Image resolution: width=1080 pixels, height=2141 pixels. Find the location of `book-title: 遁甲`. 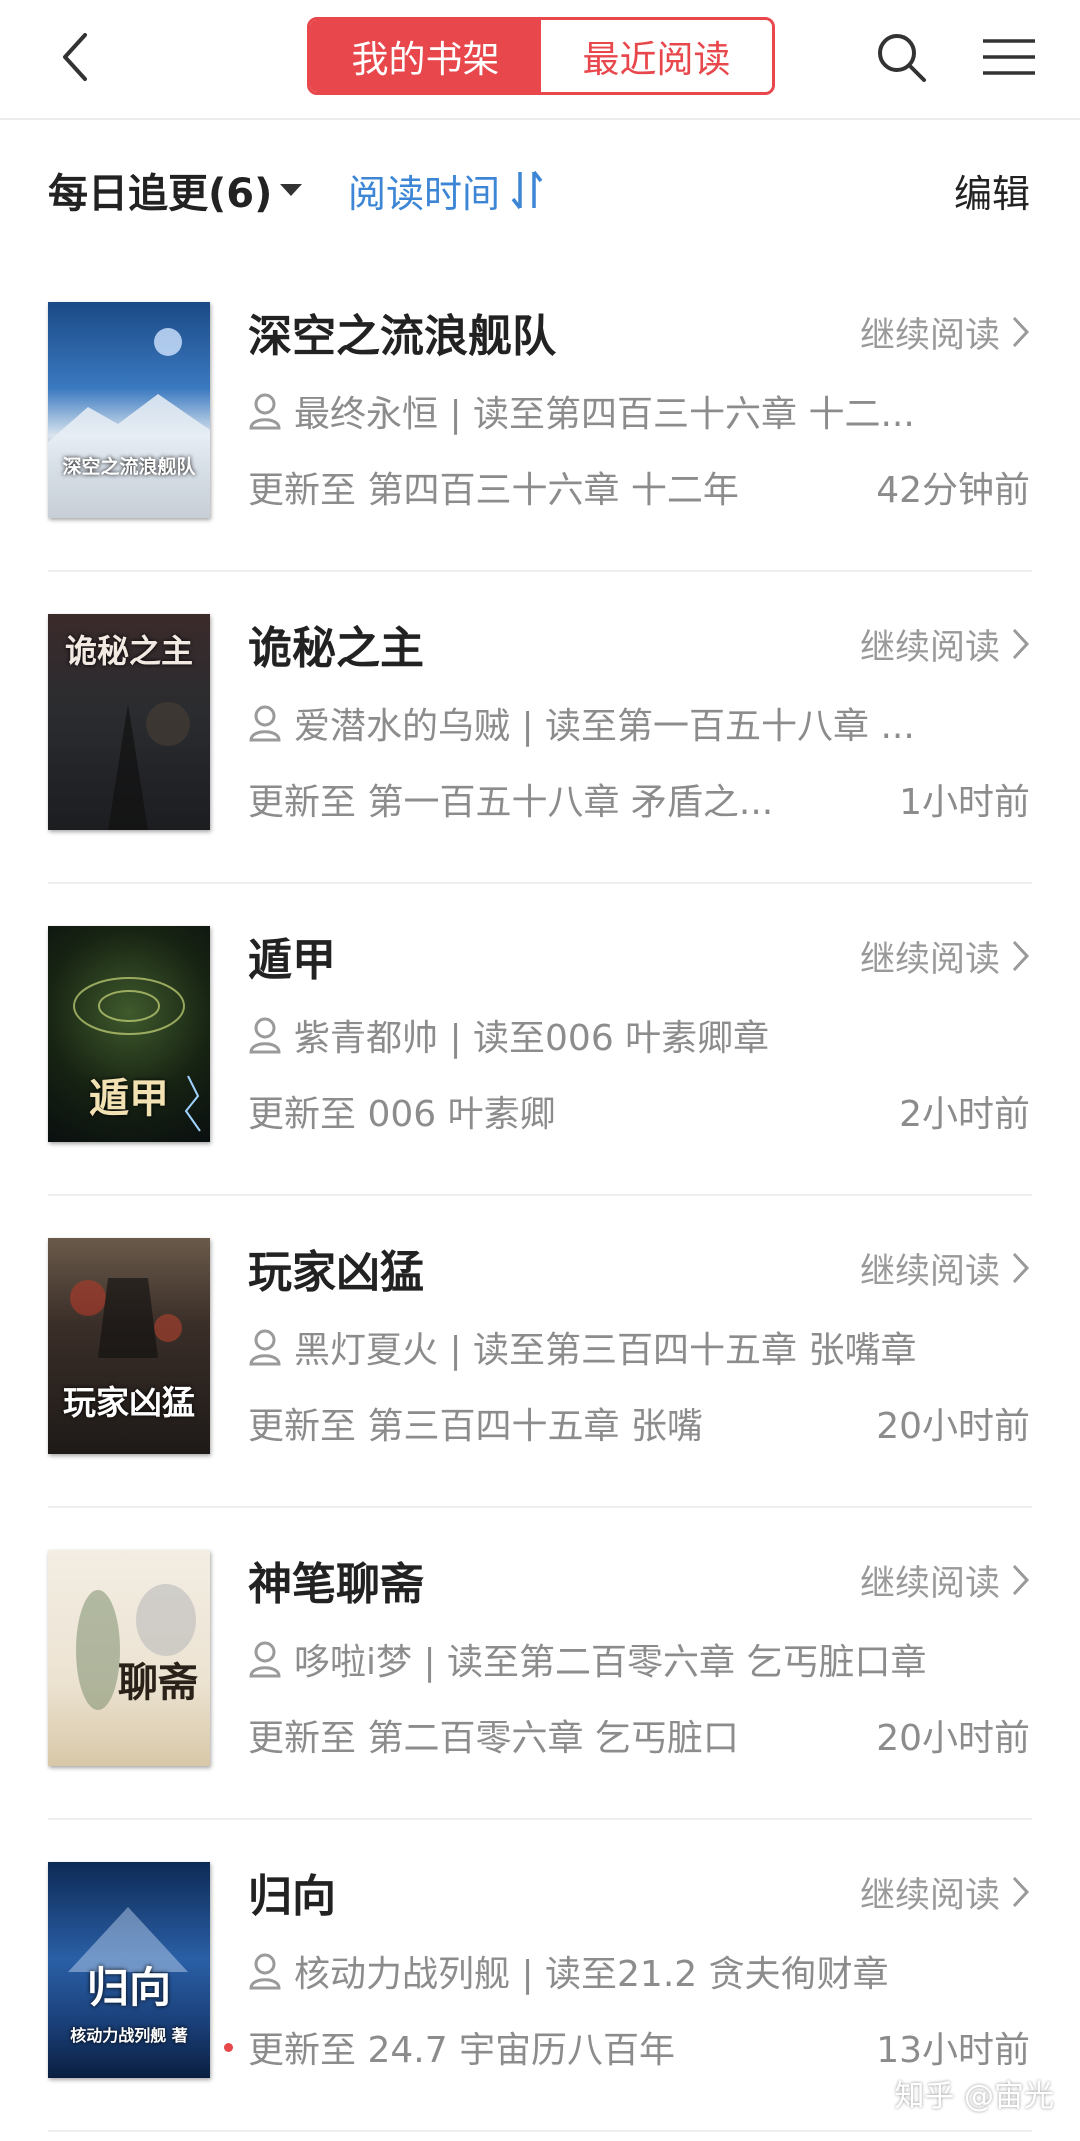

book-title: 遁甲 is located at coordinates (292, 960).